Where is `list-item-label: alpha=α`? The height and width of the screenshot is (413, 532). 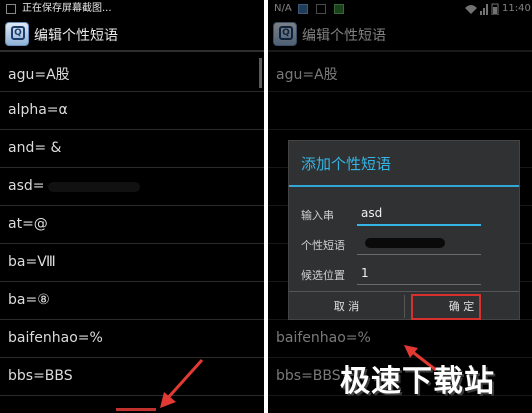
list-item-label: alpha=α is located at coordinates (38, 110).